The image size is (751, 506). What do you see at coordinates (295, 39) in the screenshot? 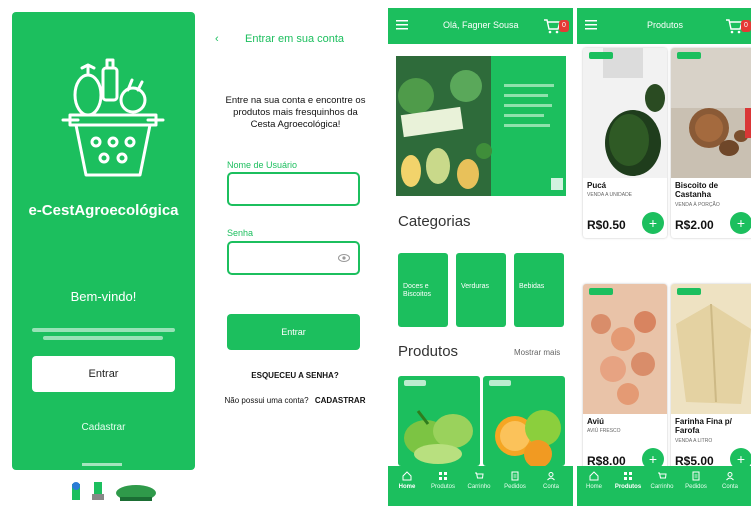
I see `login-title: Entrar em sua conta` at bounding box center [295, 39].